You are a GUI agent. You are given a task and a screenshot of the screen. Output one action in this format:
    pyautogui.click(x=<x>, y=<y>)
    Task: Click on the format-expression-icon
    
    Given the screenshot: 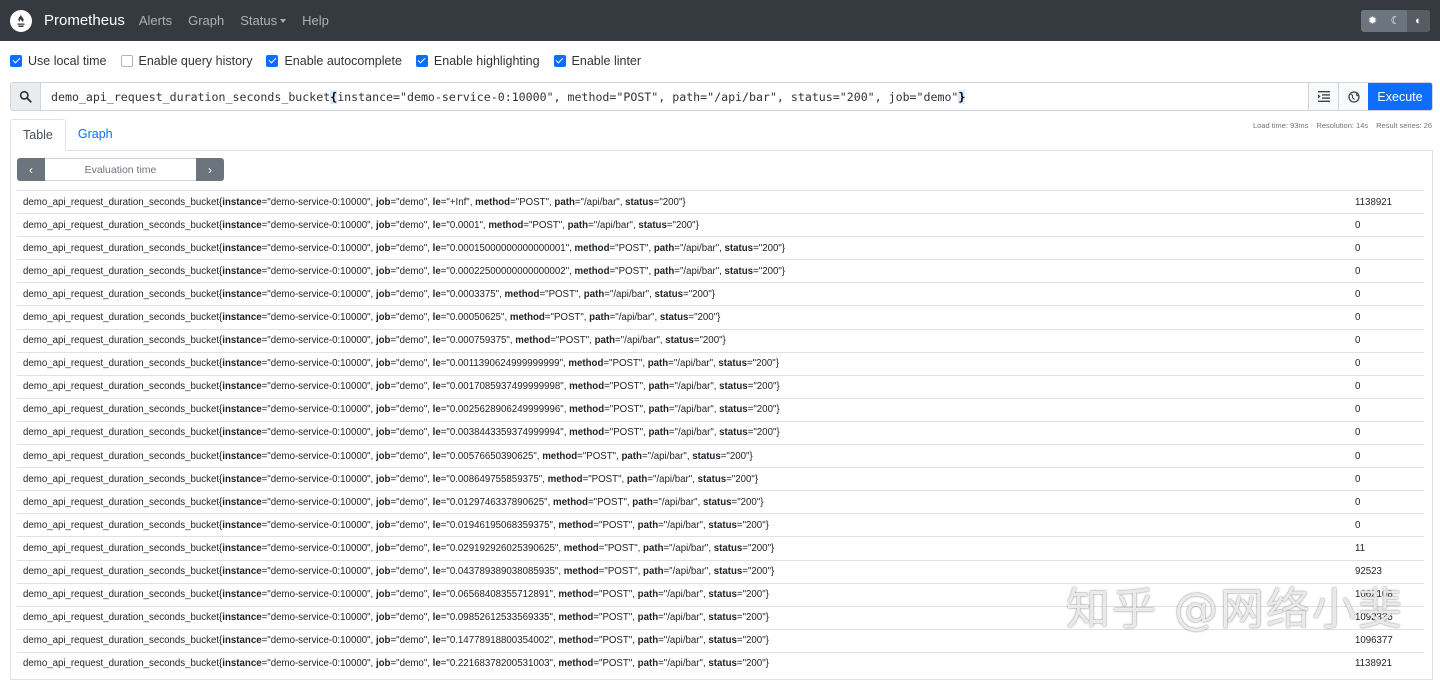 What is the action you would take?
    pyautogui.click(x=1323, y=96)
    